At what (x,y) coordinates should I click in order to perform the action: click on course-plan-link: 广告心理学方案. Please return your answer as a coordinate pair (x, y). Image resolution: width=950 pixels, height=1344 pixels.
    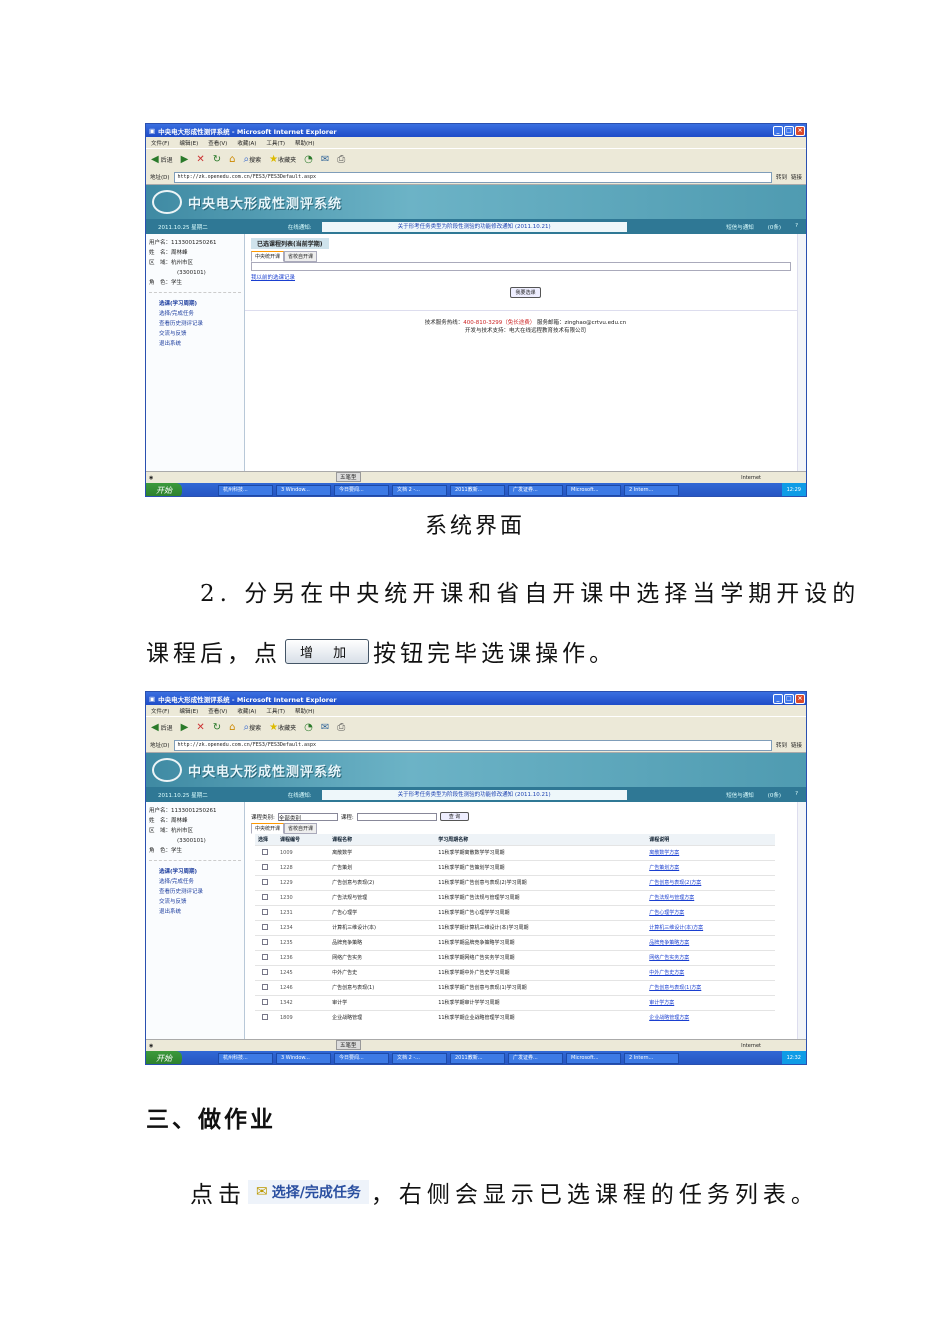
    Looking at the image, I should click on (710, 912).